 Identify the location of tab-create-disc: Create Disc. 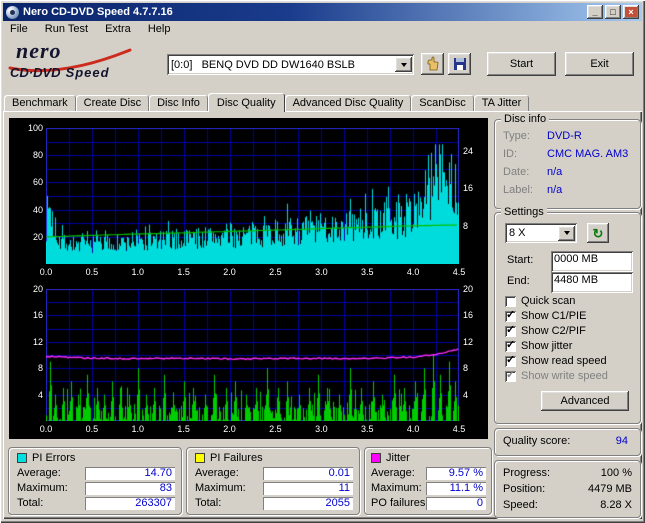
(112, 103).